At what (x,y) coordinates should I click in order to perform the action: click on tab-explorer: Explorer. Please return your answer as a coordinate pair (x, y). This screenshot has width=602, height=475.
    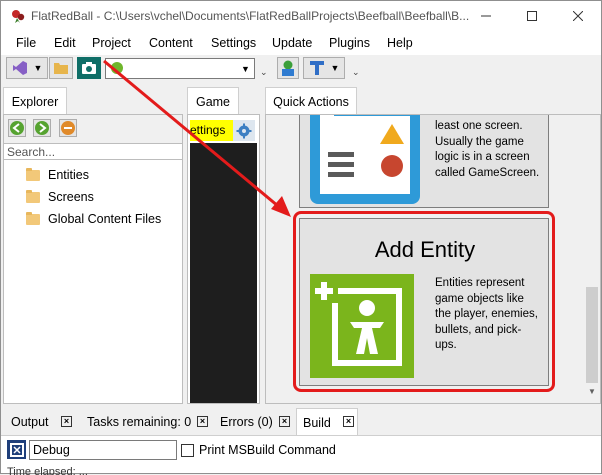
    Looking at the image, I should click on (35, 101).